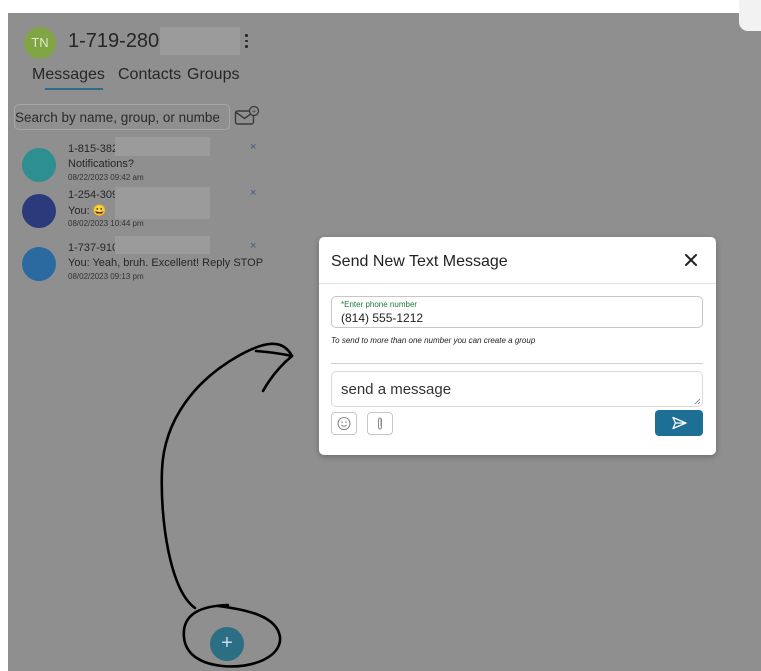 The width and height of the screenshot is (761, 671). Describe the element at coordinates (382, 318) in the screenshot. I see `phone-field-value: (814) 555-1212` at that location.